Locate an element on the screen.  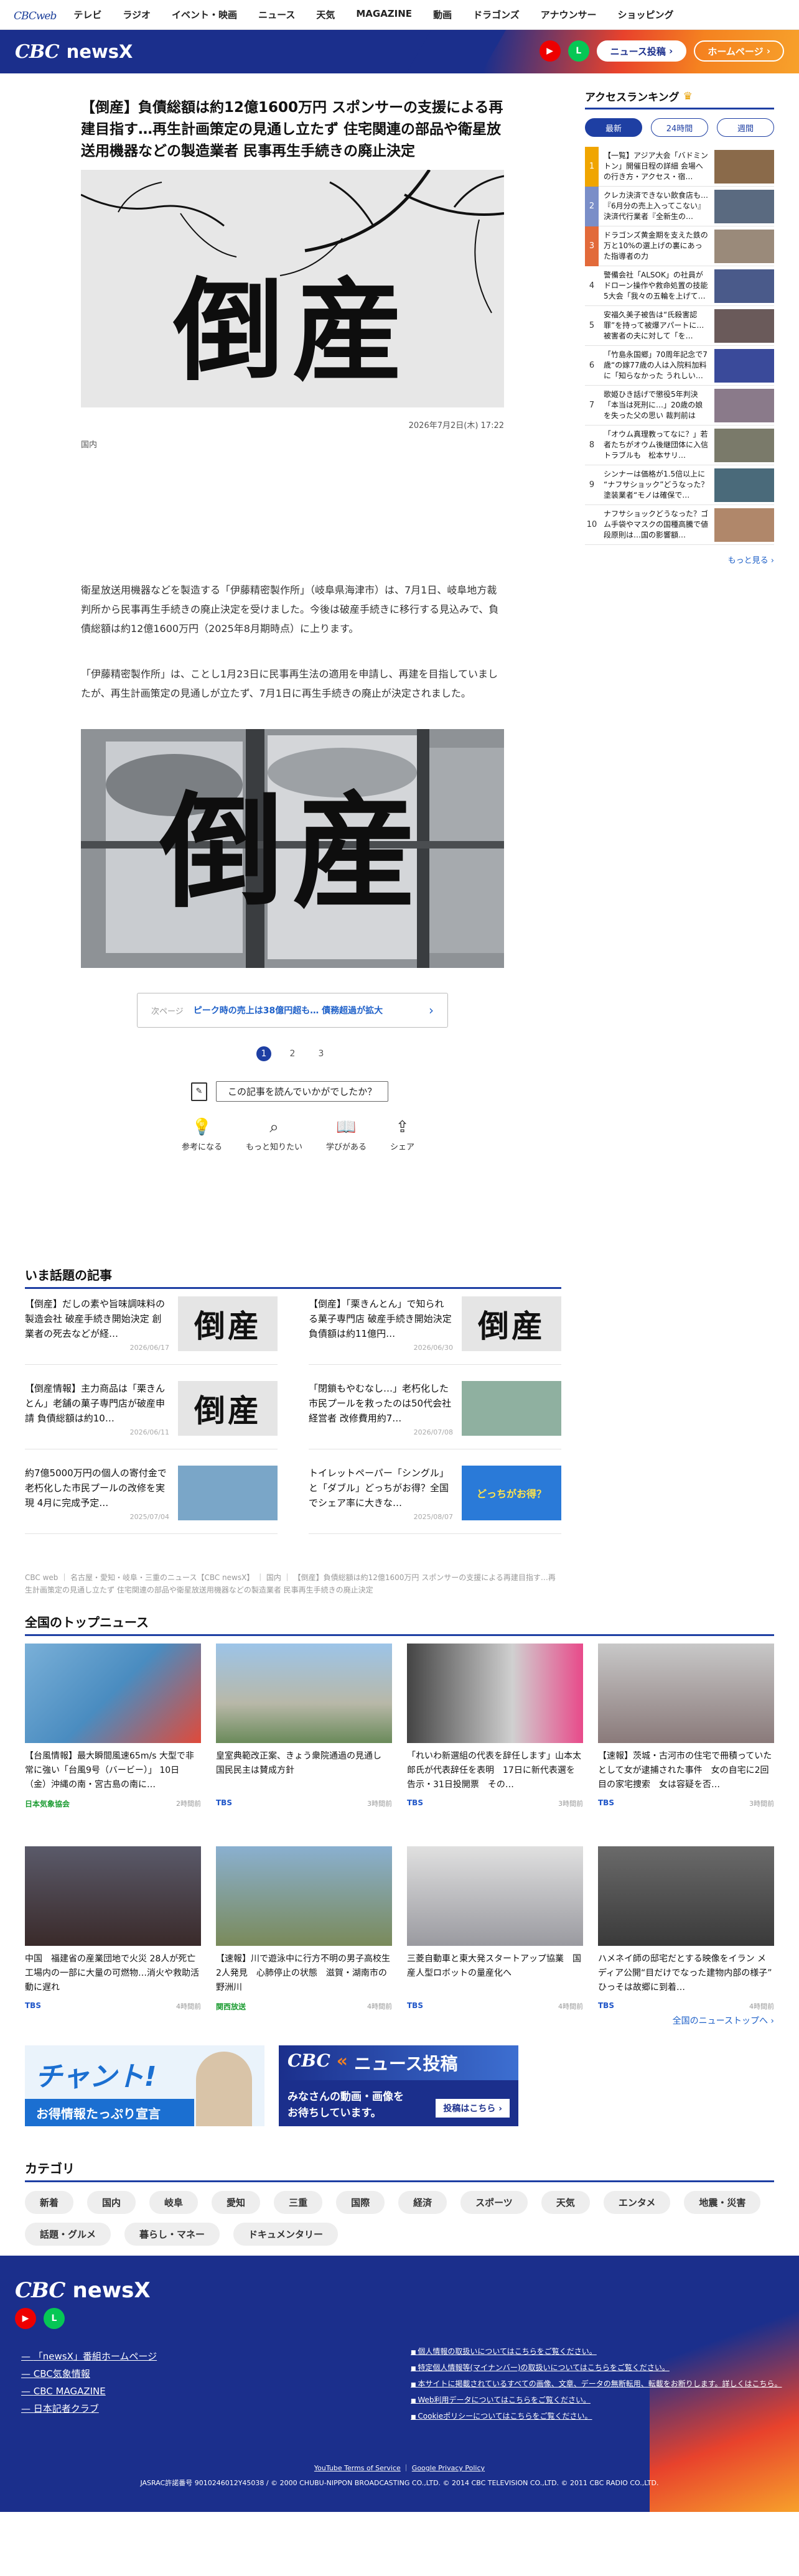
category-chip: 三重 is located at coordinates (298, 2202).